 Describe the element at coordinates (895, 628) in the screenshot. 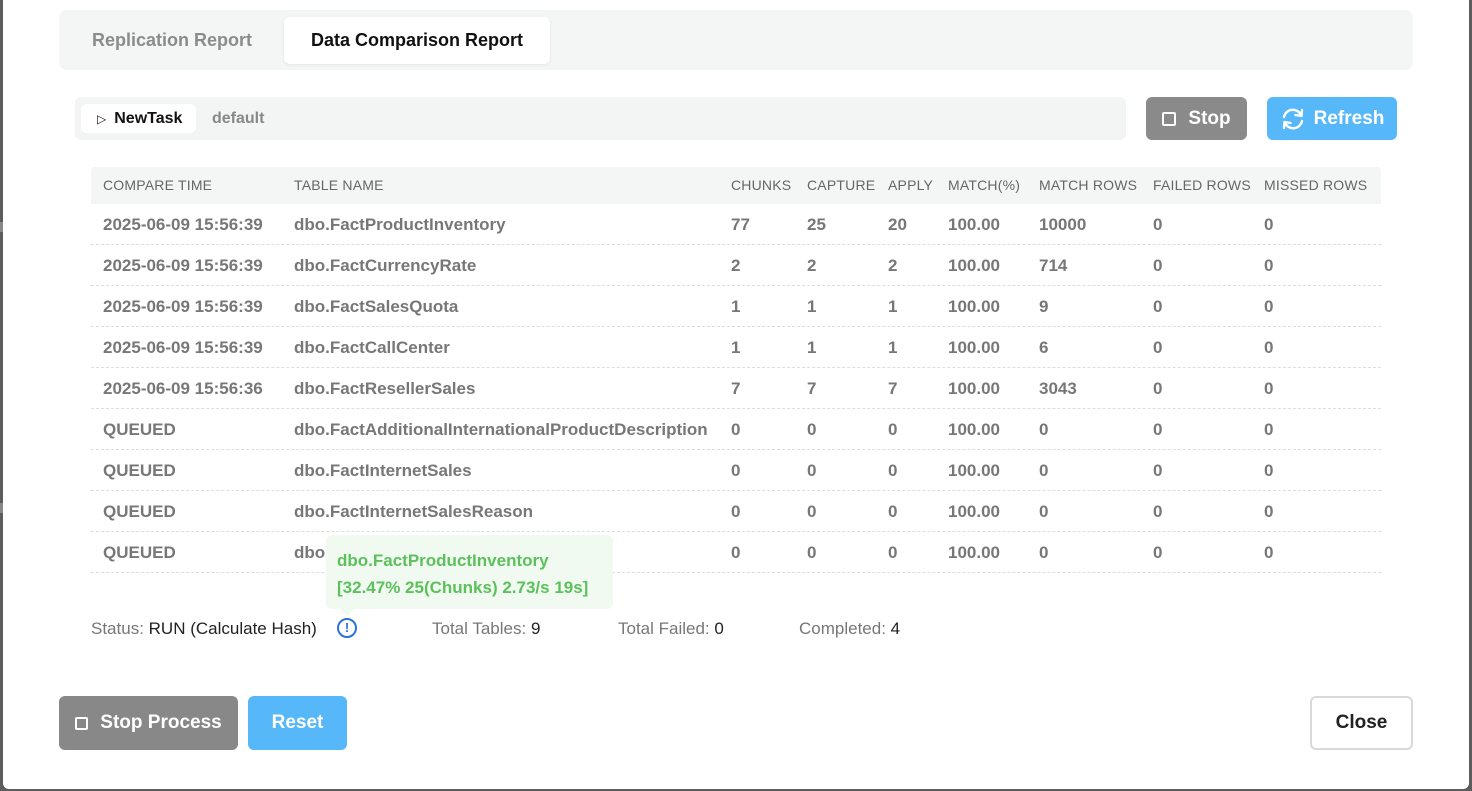

I see `completed-value: 4` at that location.